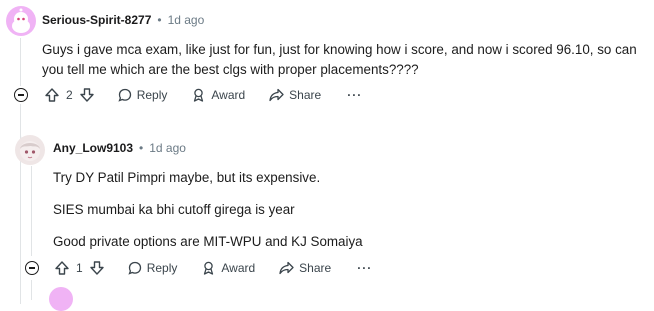  Describe the element at coordinates (79, 268) in the screenshot. I see `vote-count: 1` at that location.